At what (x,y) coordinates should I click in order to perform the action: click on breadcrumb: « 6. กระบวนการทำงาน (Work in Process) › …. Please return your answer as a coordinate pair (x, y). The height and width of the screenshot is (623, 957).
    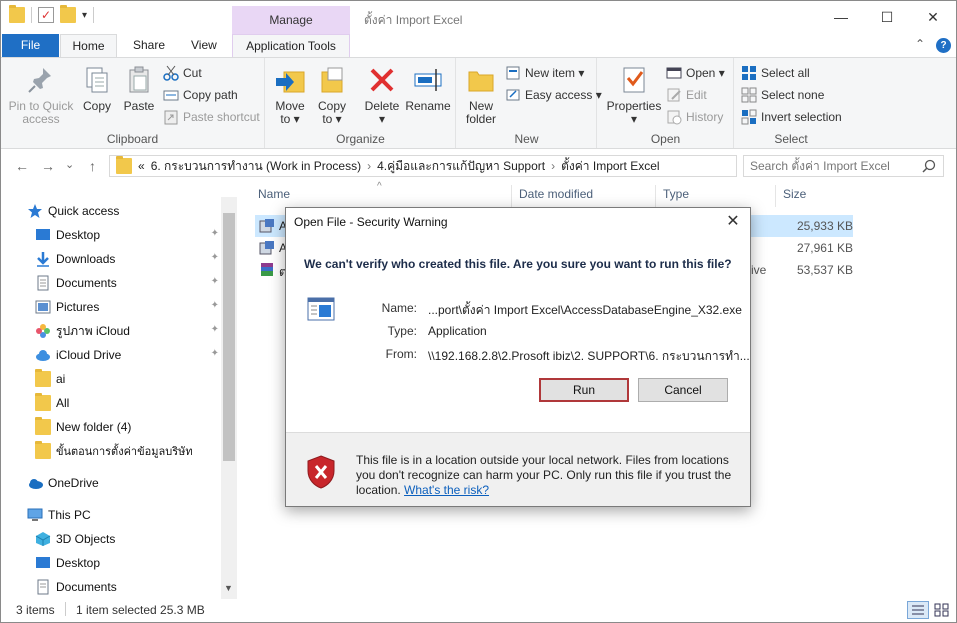
    Looking at the image, I should click on (423, 166).